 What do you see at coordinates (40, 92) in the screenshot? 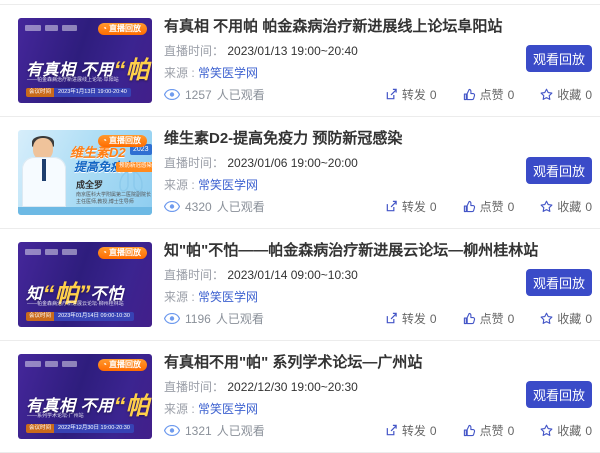
I see `meeting-time-label: 会议时间` at bounding box center [40, 92].